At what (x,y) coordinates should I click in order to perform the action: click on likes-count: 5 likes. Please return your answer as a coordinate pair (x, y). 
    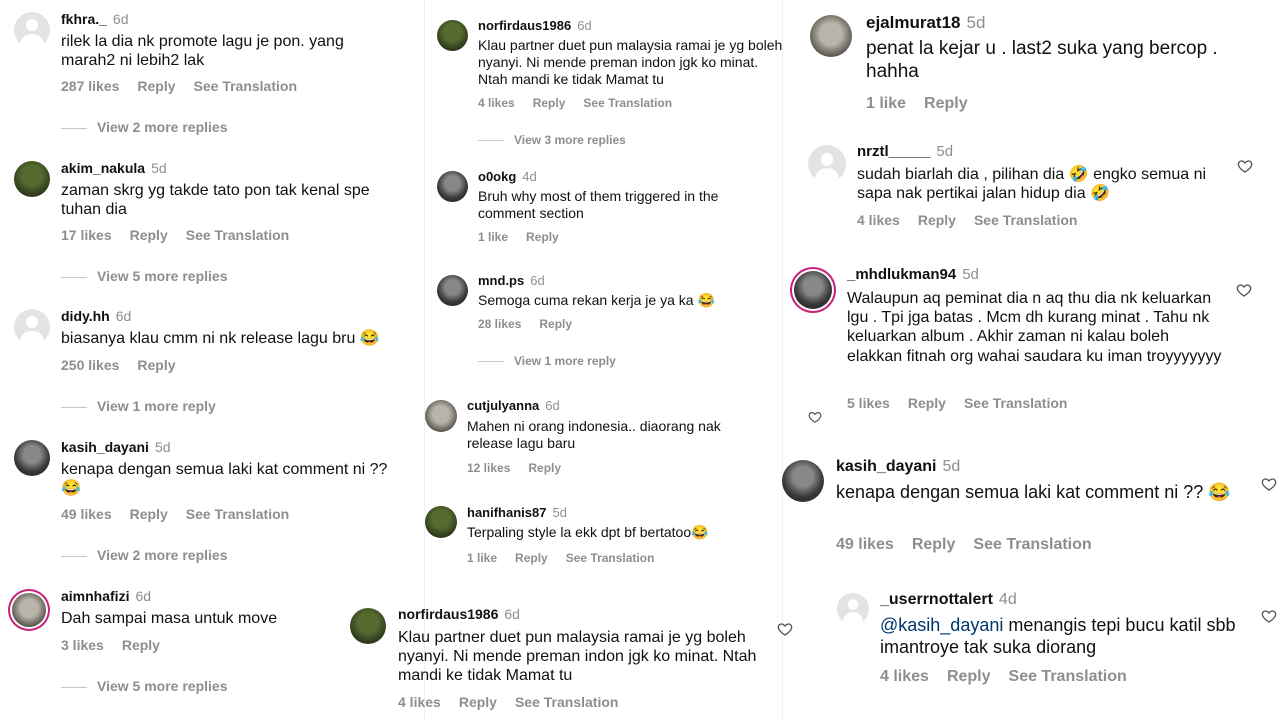
    Looking at the image, I should click on (868, 403).